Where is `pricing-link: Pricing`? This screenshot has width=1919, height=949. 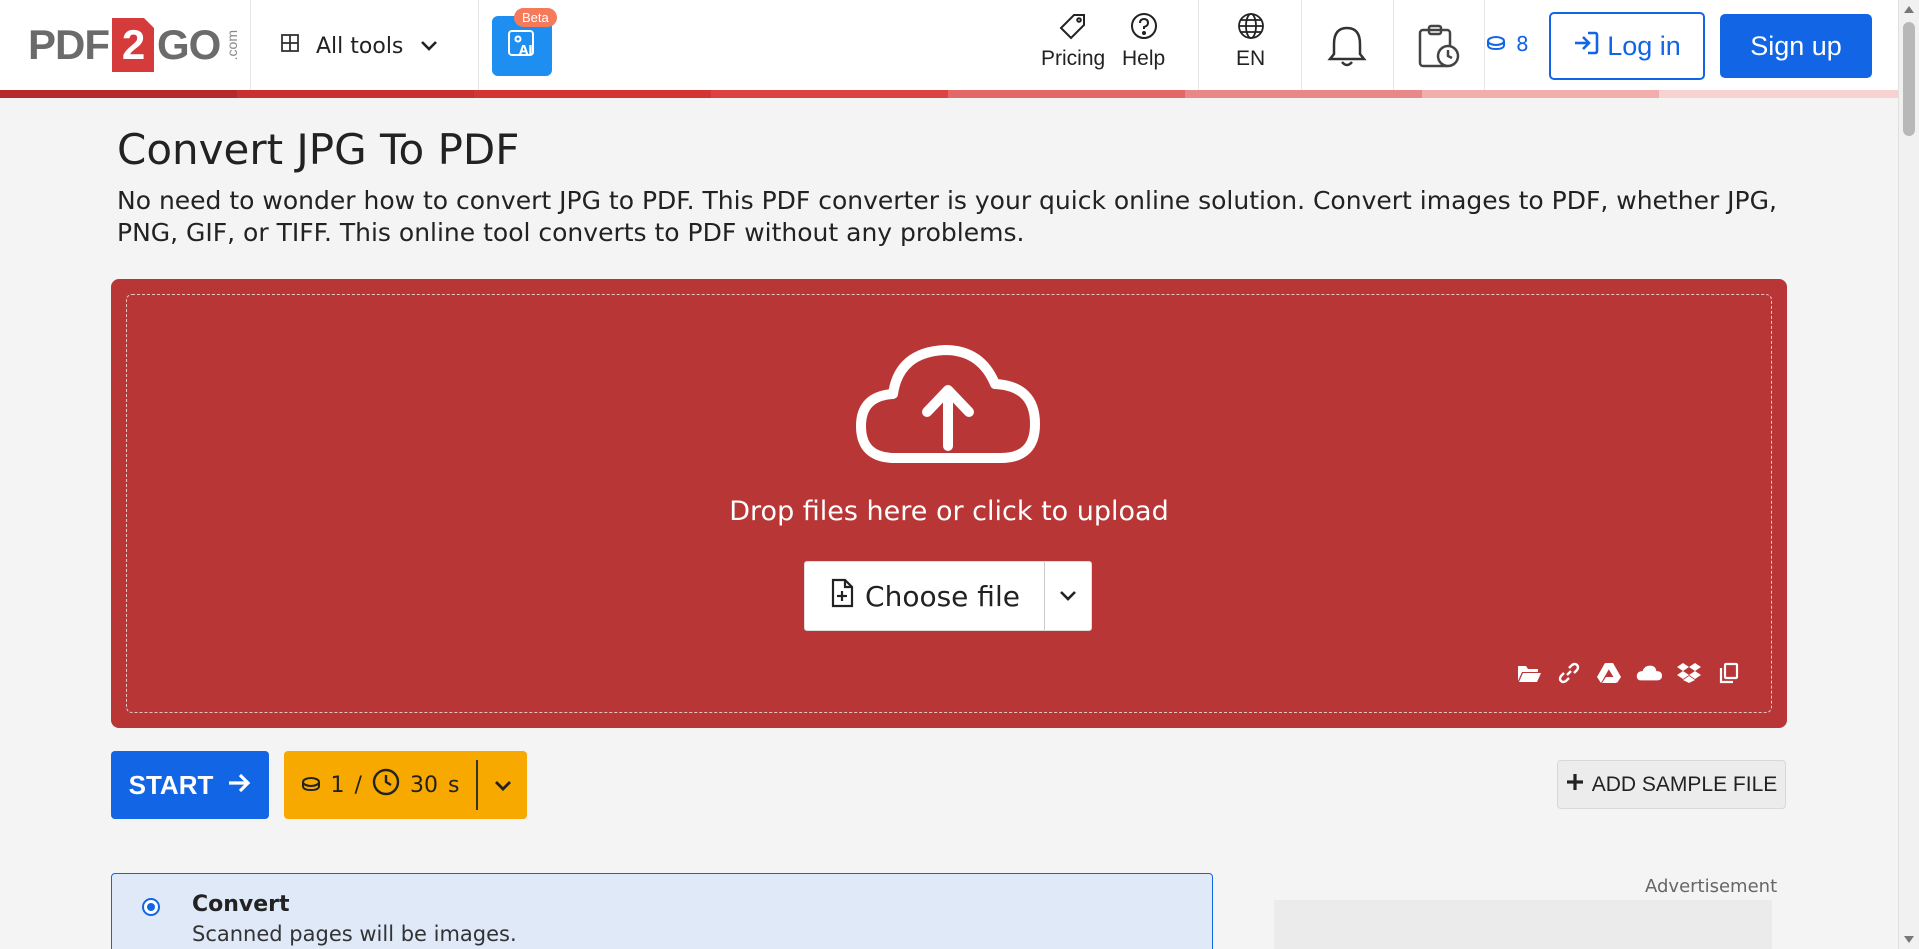
pricing-link: Pricing is located at coordinates (1073, 41).